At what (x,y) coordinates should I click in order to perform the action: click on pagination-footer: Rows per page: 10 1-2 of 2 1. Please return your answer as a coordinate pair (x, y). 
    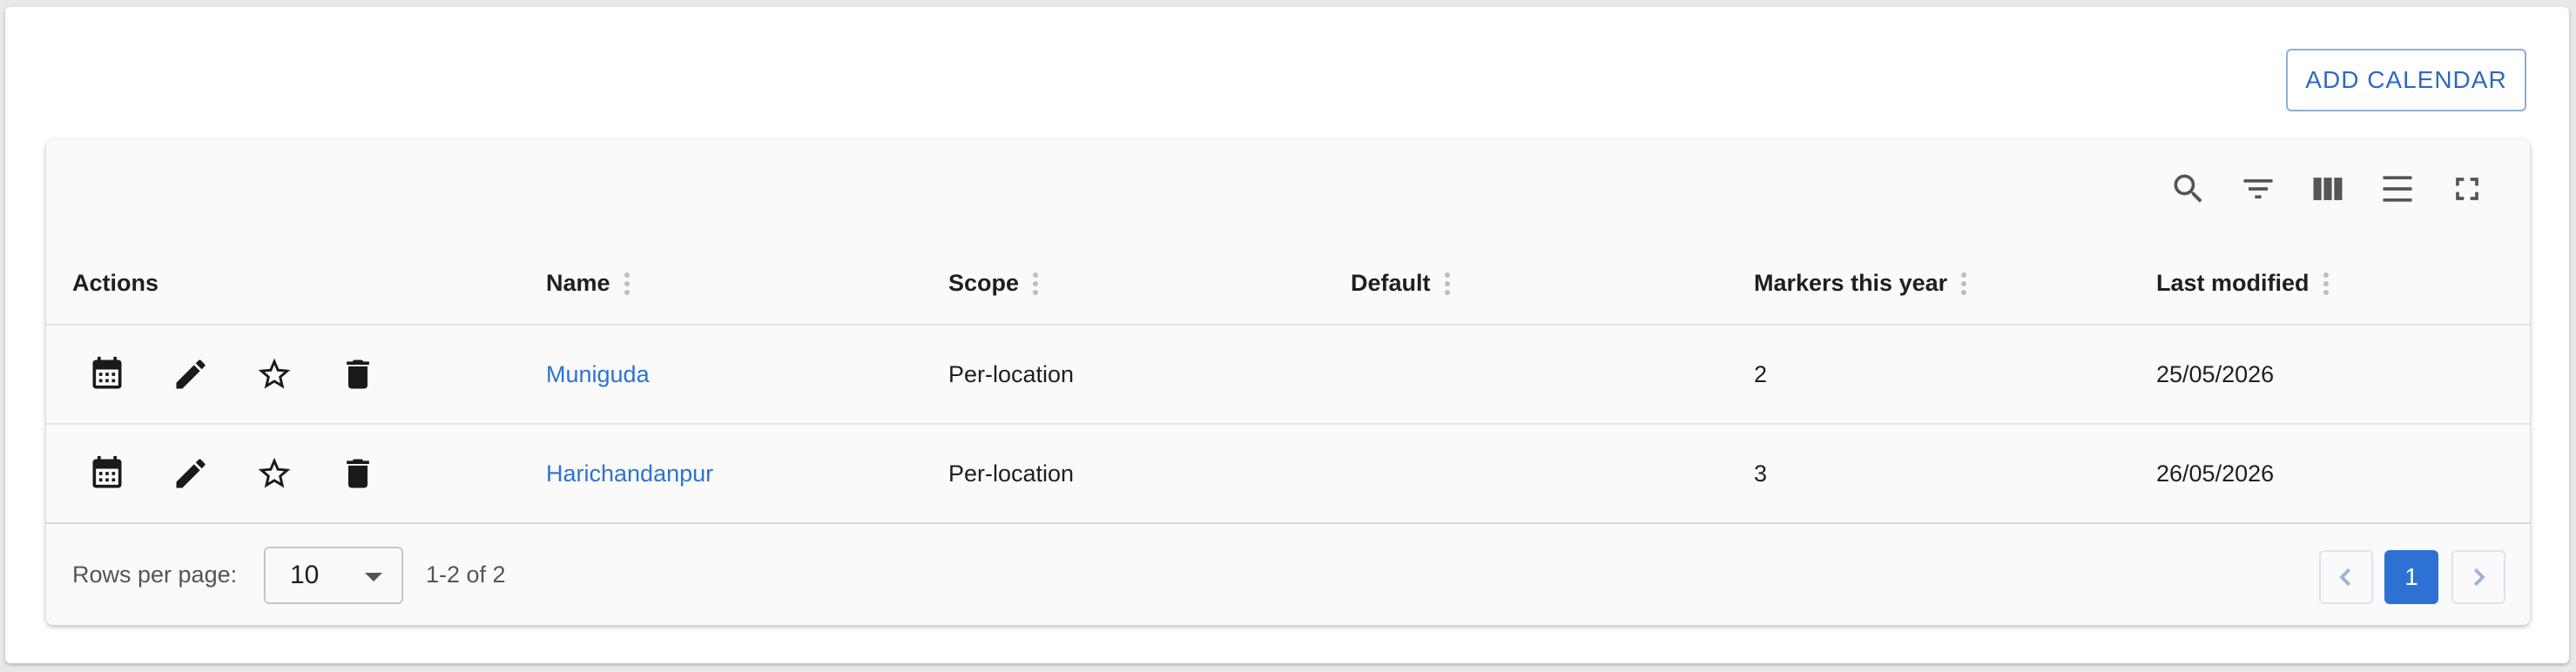
    Looking at the image, I should click on (1288, 574).